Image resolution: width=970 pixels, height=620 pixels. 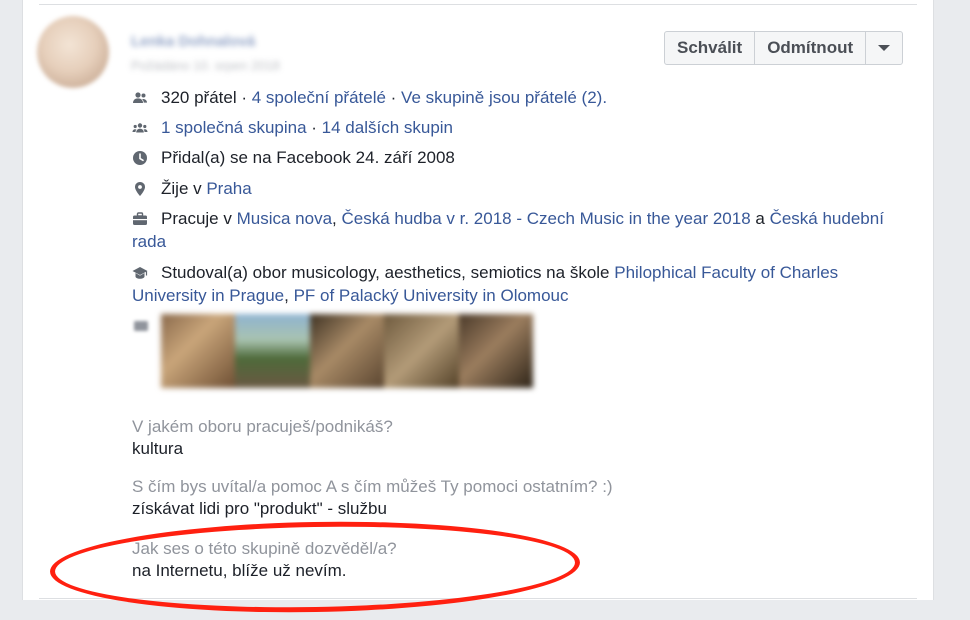 I want to click on friends-count: 320 přátel, so click(x=199, y=97).